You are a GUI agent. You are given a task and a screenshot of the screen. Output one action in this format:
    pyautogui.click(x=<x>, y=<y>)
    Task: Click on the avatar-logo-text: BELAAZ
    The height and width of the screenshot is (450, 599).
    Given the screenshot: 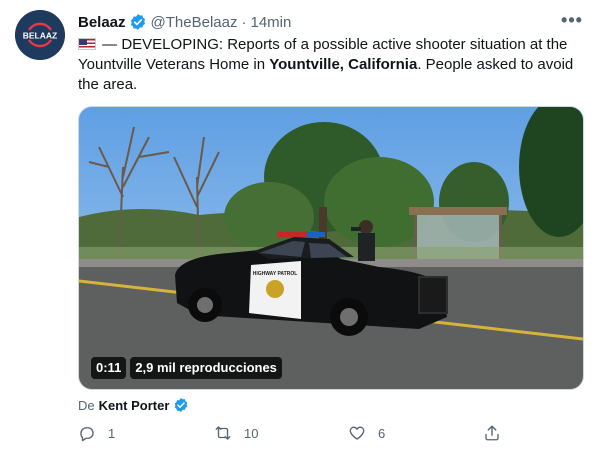 What is the action you would take?
    pyautogui.click(x=40, y=36)
    